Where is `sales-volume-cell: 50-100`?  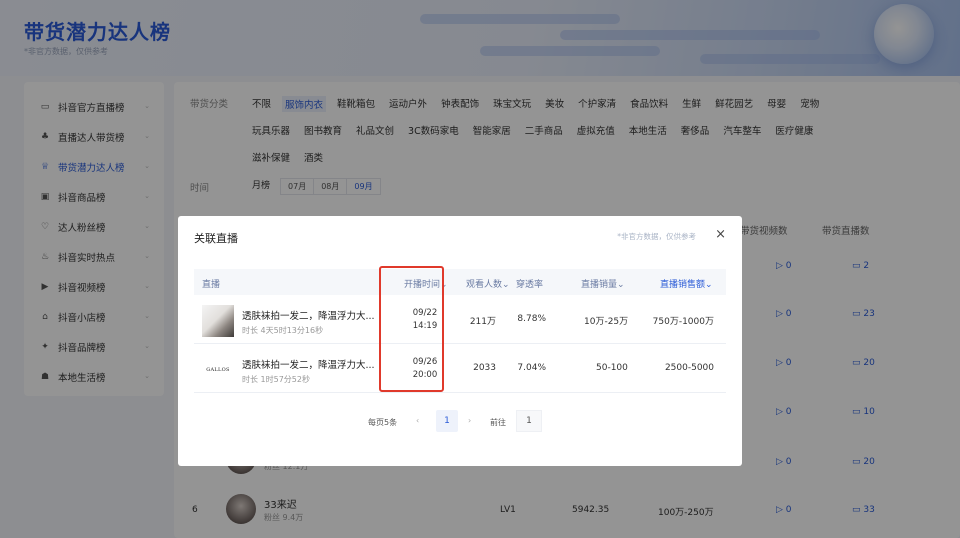 sales-volume-cell: 50-100 is located at coordinates (612, 368).